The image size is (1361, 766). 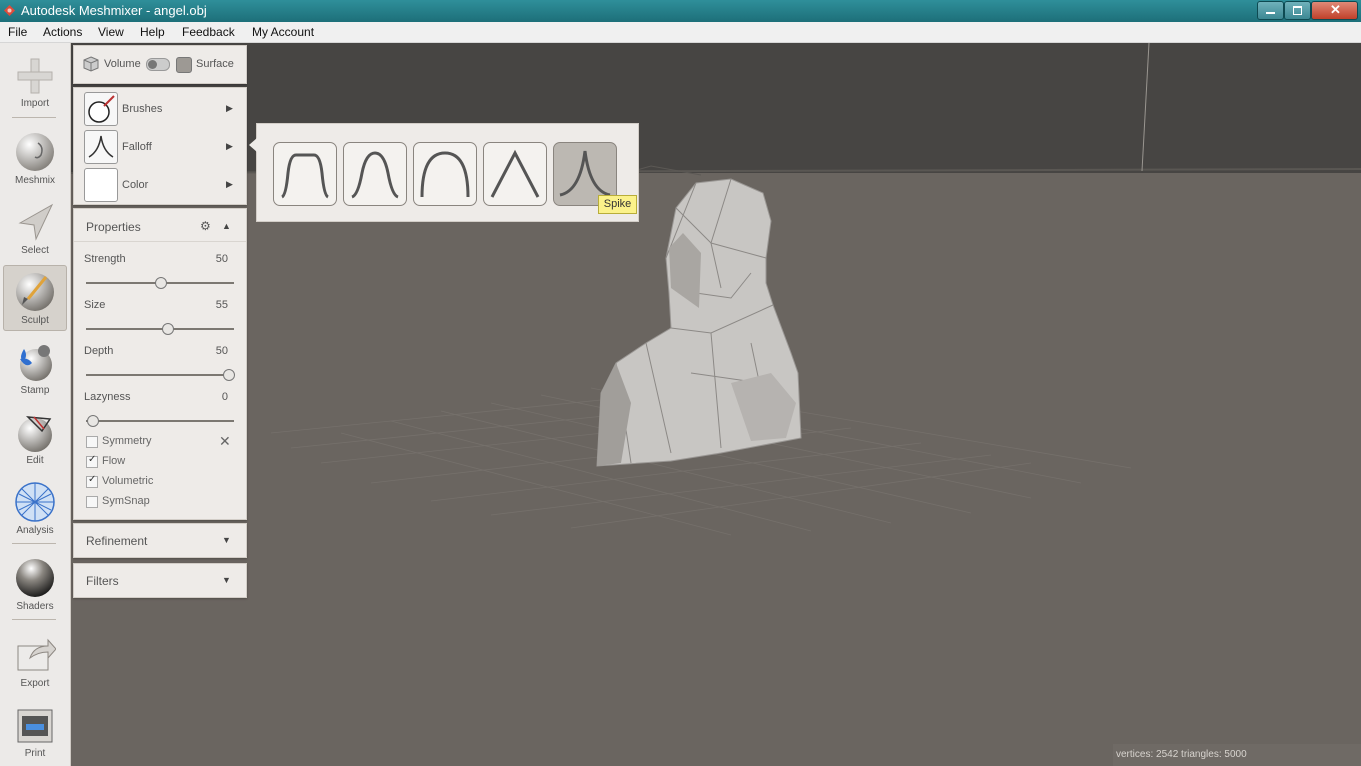 I want to click on volume-surface-toggle, so click(x=158, y=64).